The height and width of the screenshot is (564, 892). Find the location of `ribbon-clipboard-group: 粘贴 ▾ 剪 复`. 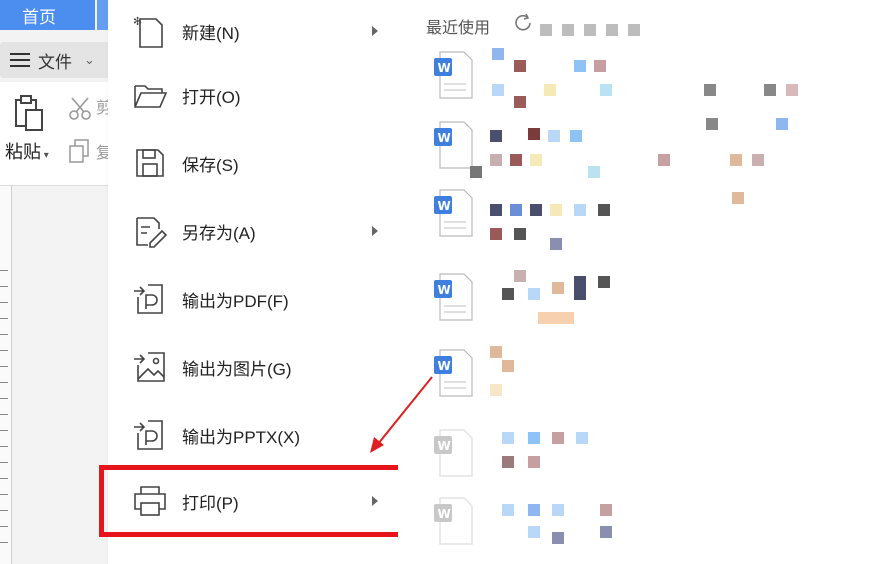

ribbon-clipboard-group: 粘贴 ▾ 剪 复 is located at coordinates (55, 134).